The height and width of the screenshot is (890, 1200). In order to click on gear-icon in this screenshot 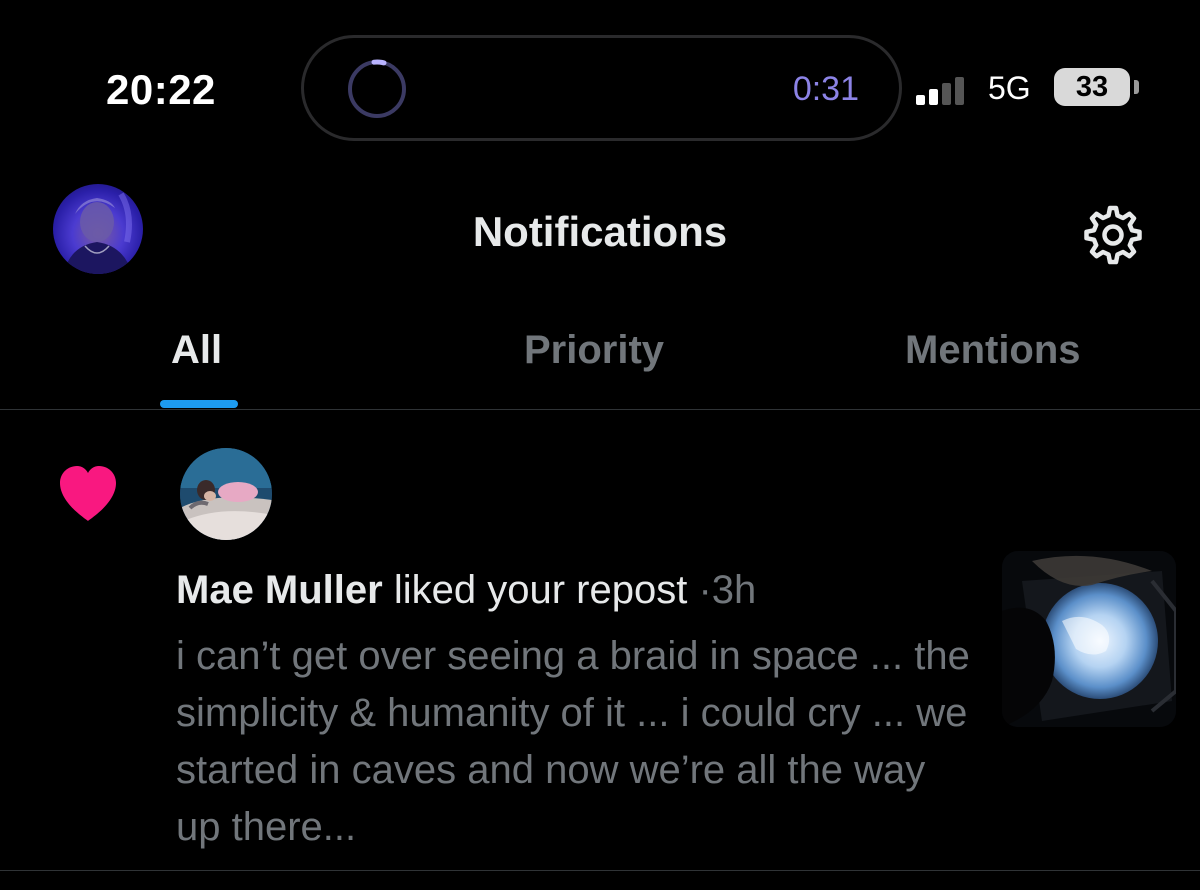, I will do `click(1113, 235)`.